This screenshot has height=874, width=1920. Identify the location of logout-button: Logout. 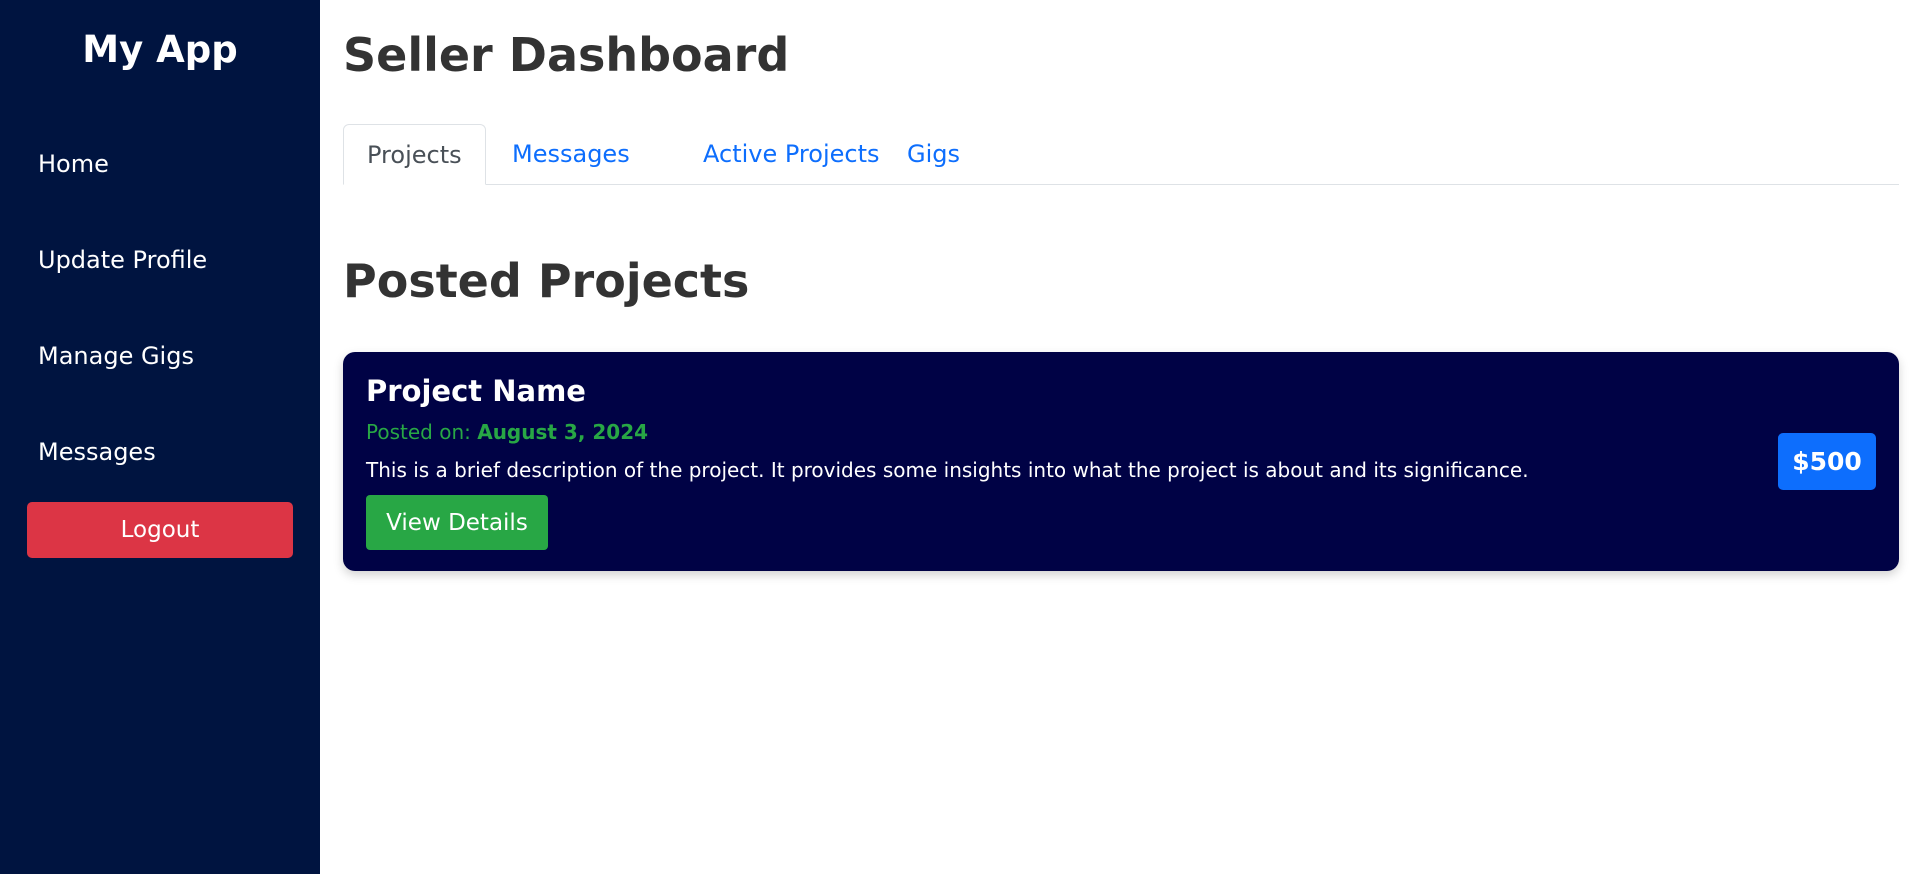
(160, 530).